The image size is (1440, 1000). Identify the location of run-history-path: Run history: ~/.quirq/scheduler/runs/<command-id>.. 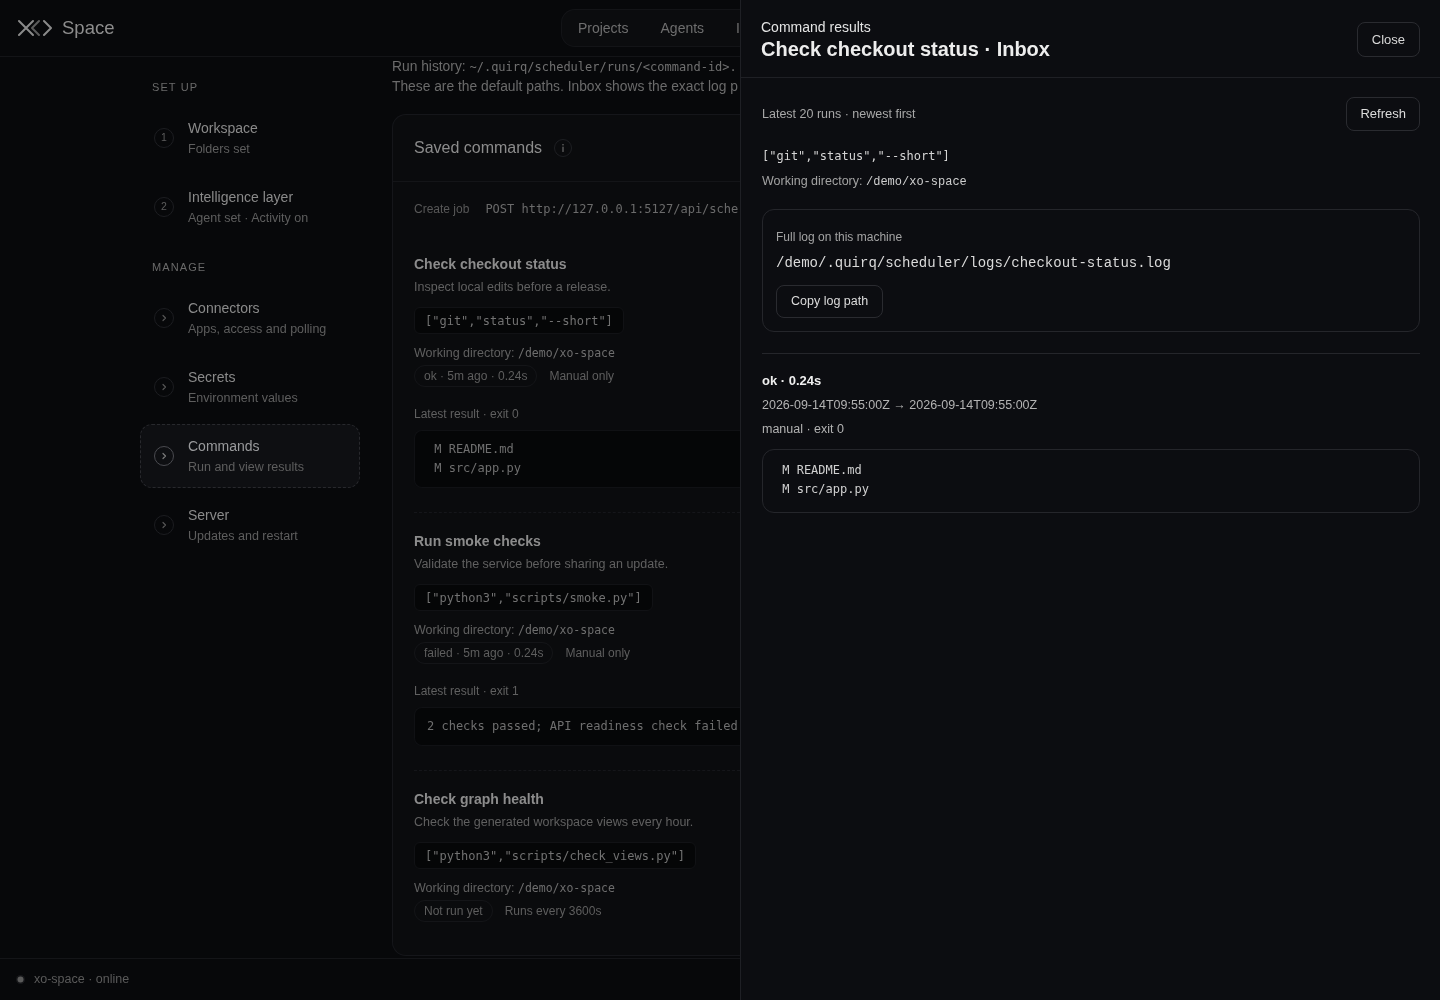
(565, 67).